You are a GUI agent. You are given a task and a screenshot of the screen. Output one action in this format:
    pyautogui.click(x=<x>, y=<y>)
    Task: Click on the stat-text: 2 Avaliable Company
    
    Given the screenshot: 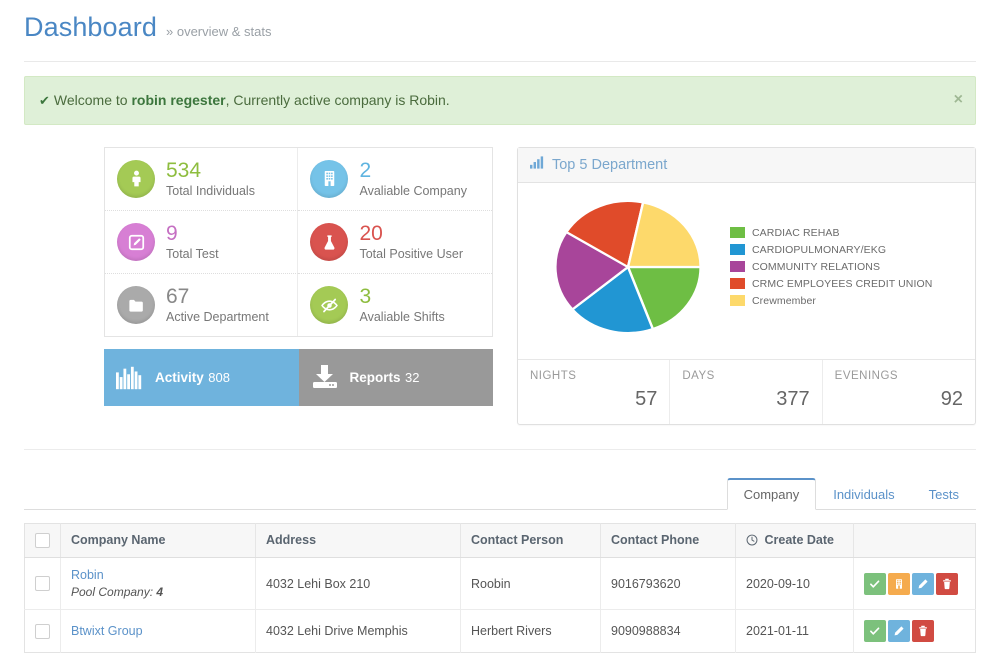 What is the action you would take?
    pyautogui.click(x=413, y=178)
    